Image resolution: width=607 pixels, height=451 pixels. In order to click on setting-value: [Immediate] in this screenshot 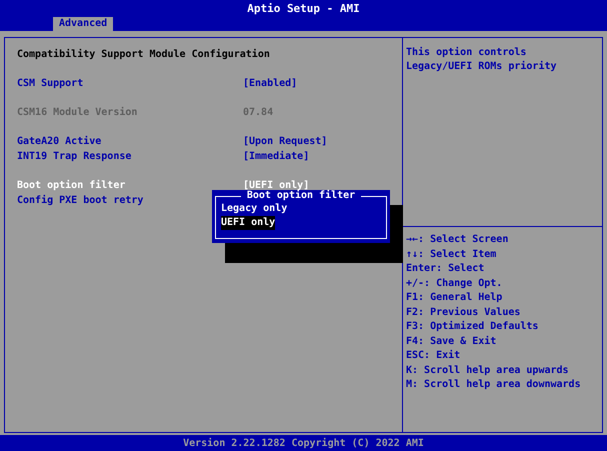, I will do `click(276, 156)`.